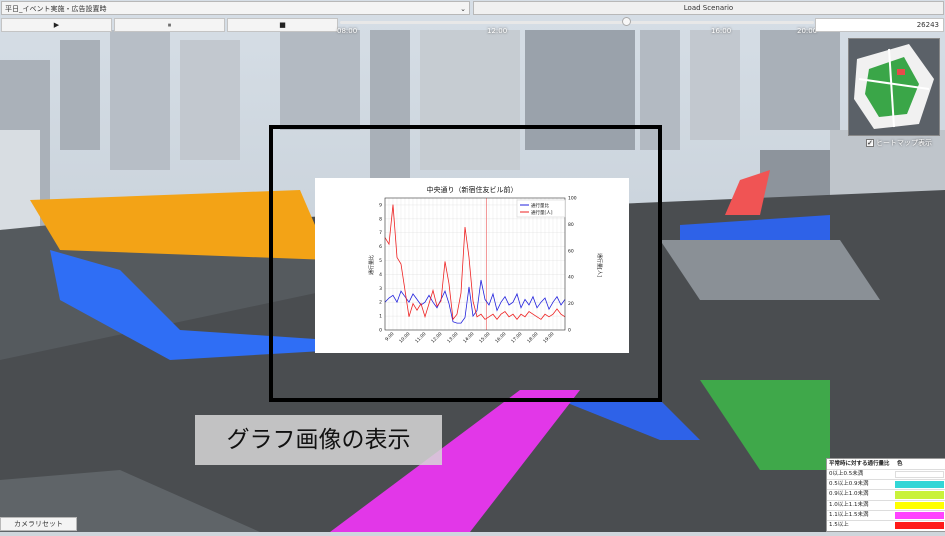  Describe the element at coordinates (475, 301) in the screenshot. I see `series-line-ratio` at that location.